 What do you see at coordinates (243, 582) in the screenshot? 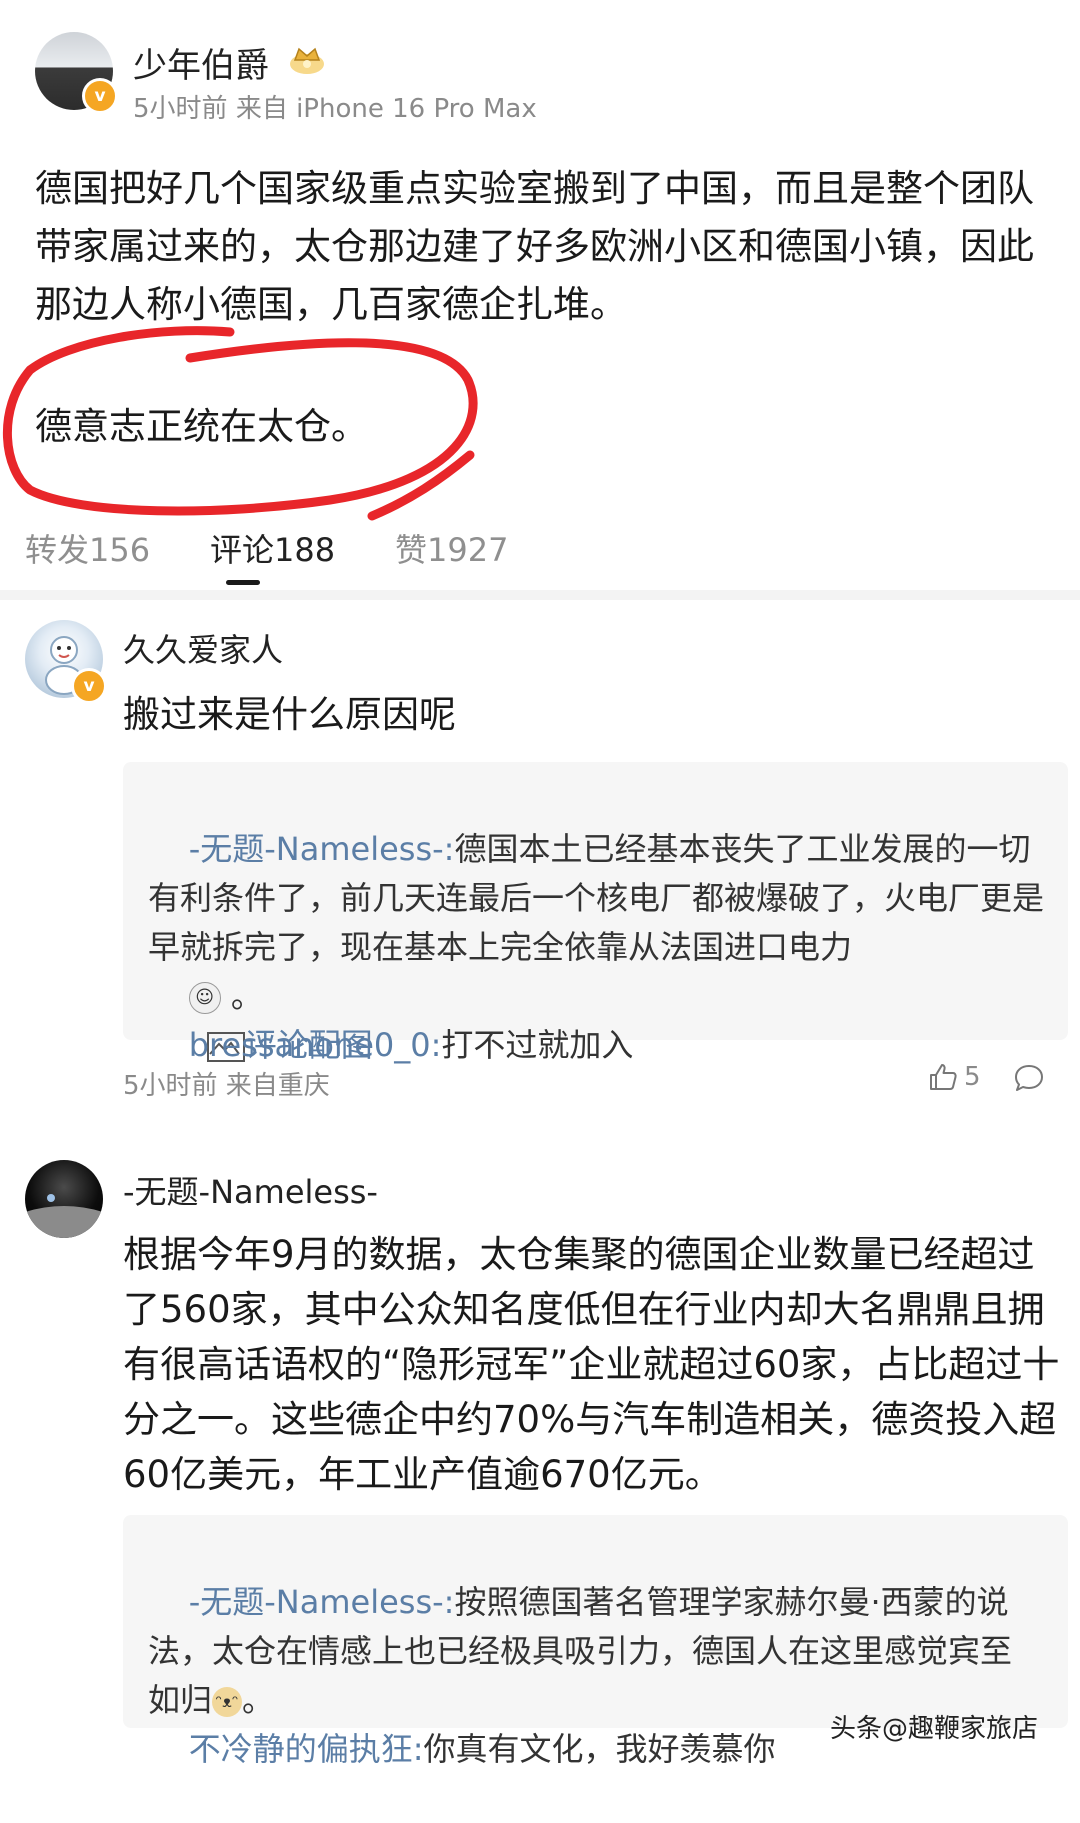
I see `active-tab-indicator` at bounding box center [243, 582].